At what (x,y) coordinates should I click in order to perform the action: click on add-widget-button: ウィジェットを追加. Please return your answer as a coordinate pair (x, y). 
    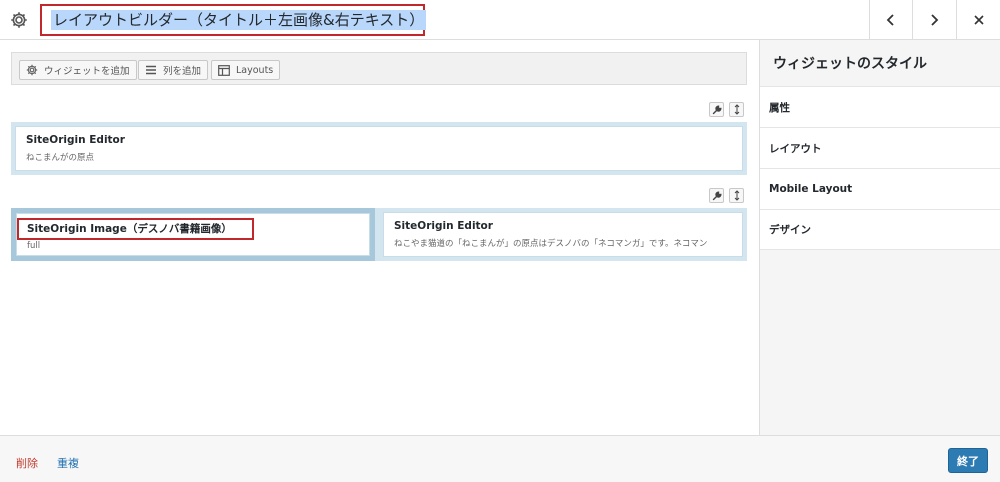
    Looking at the image, I should click on (78, 70).